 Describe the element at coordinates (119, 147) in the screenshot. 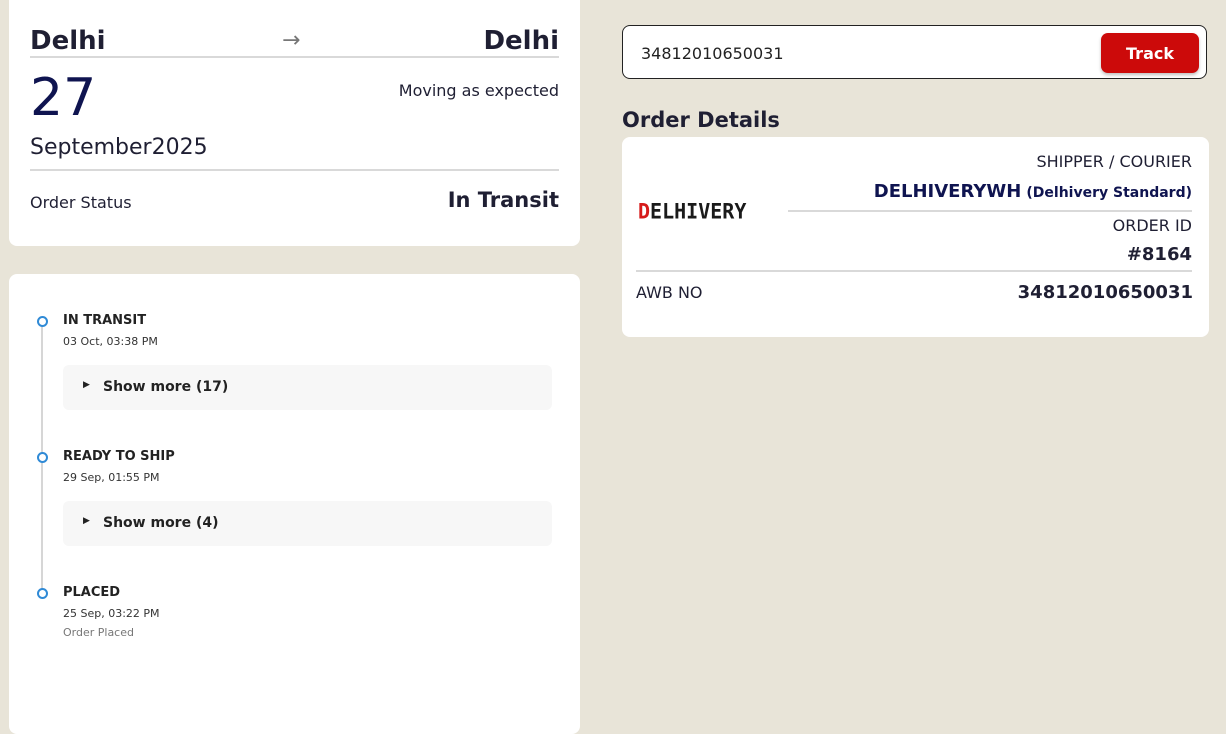

I see `eta-month-year: September2025` at that location.